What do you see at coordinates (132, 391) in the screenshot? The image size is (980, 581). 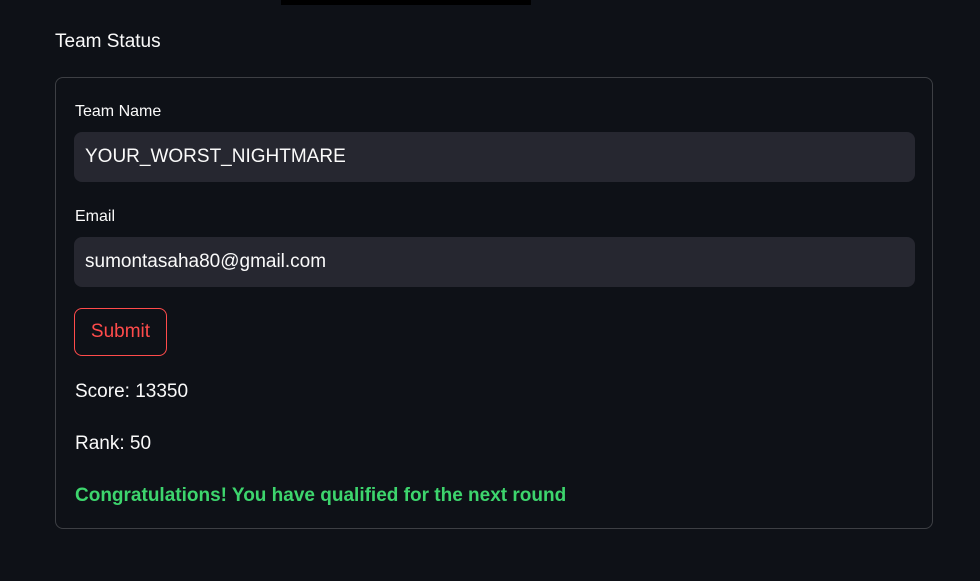 I see `score-text: Score: 13350` at bounding box center [132, 391].